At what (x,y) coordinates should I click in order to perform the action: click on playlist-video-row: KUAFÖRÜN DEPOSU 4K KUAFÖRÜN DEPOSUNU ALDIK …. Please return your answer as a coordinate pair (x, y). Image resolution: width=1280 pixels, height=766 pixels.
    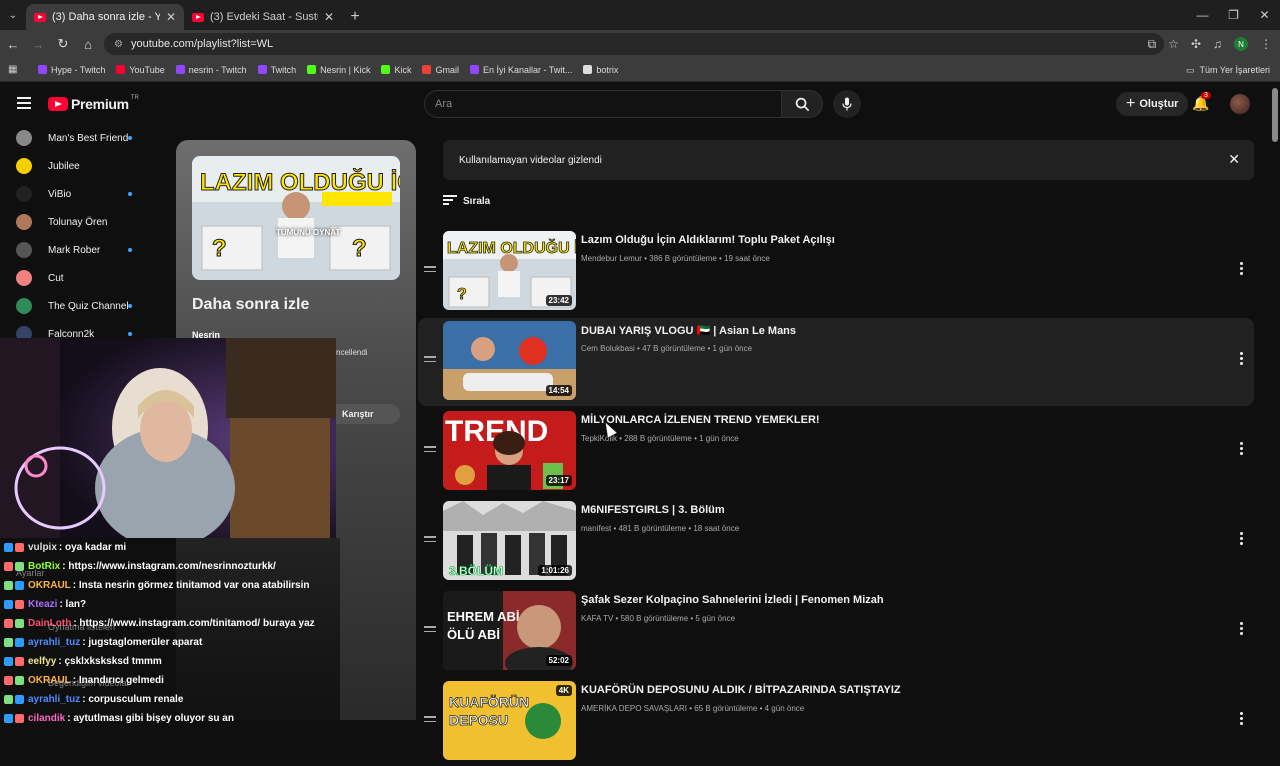
    Looking at the image, I should click on (836, 722).